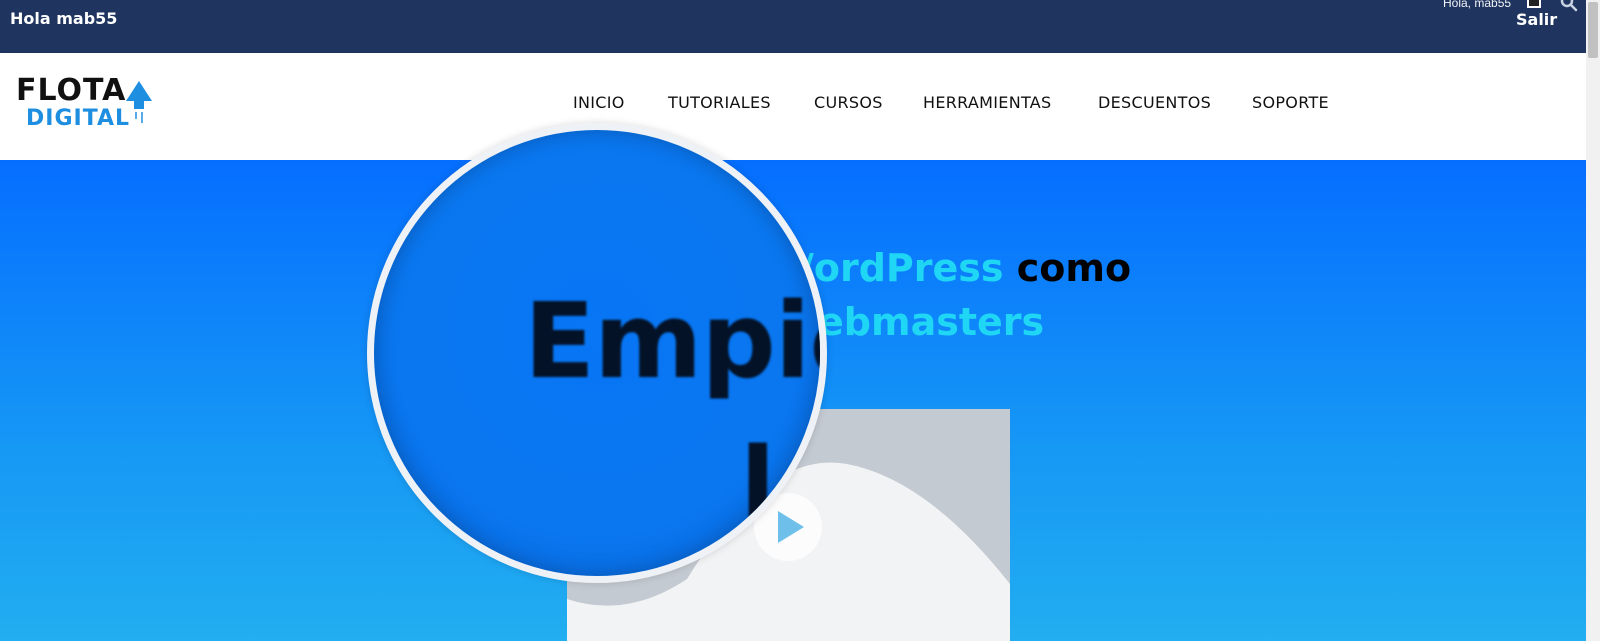 Image resolution: width=1600 pixels, height=641 pixels. Describe the element at coordinates (1569, 6) in the screenshot. I see `search-icon` at that location.